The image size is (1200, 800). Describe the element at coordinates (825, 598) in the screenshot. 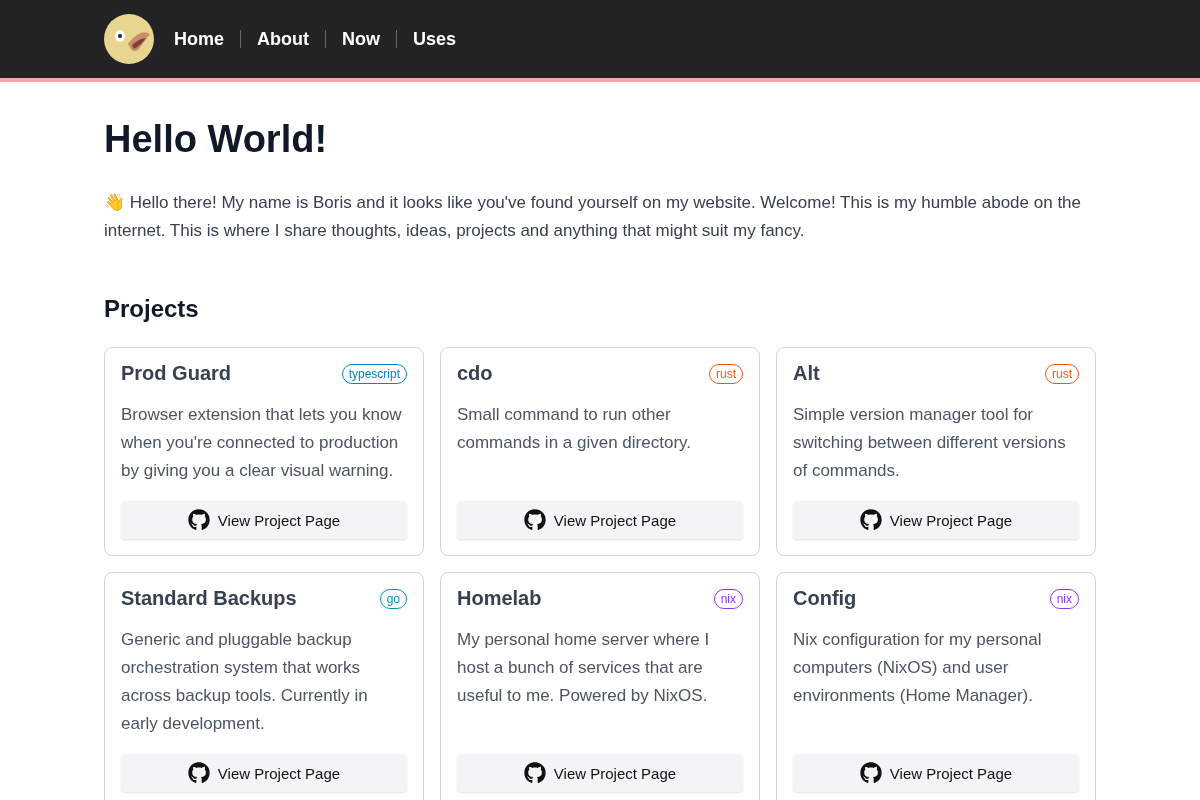

I see `project-title: Config` at that location.